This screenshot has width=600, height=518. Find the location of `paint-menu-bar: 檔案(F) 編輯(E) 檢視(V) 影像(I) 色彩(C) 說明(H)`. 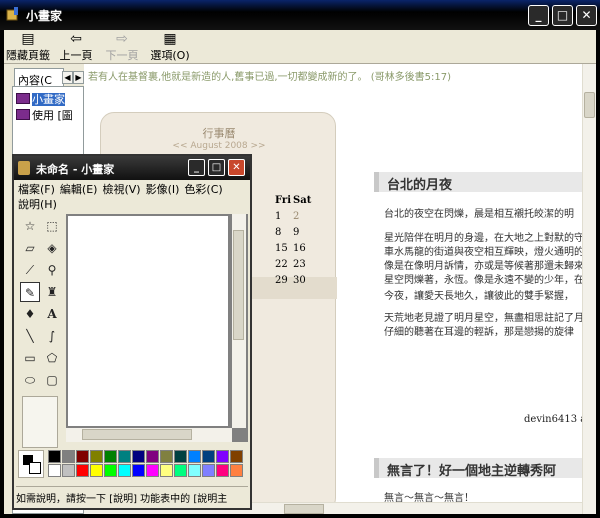

paint-menu-bar: 檔案(F) 編輯(E) 檢視(V) 影像(I) 色彩(C) 說明(H) is located at coordinates (133, 197).